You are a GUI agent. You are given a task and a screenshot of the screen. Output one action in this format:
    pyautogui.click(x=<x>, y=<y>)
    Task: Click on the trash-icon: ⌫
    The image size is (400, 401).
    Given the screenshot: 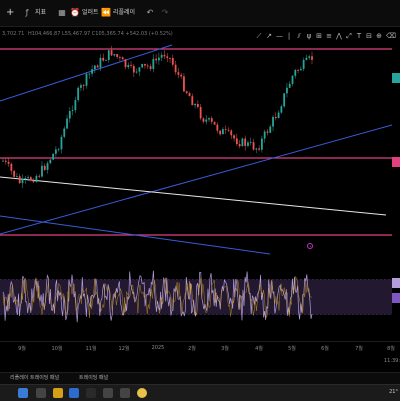 What is the action you would take?
    pyautogui.click(x=391, y=36)
    